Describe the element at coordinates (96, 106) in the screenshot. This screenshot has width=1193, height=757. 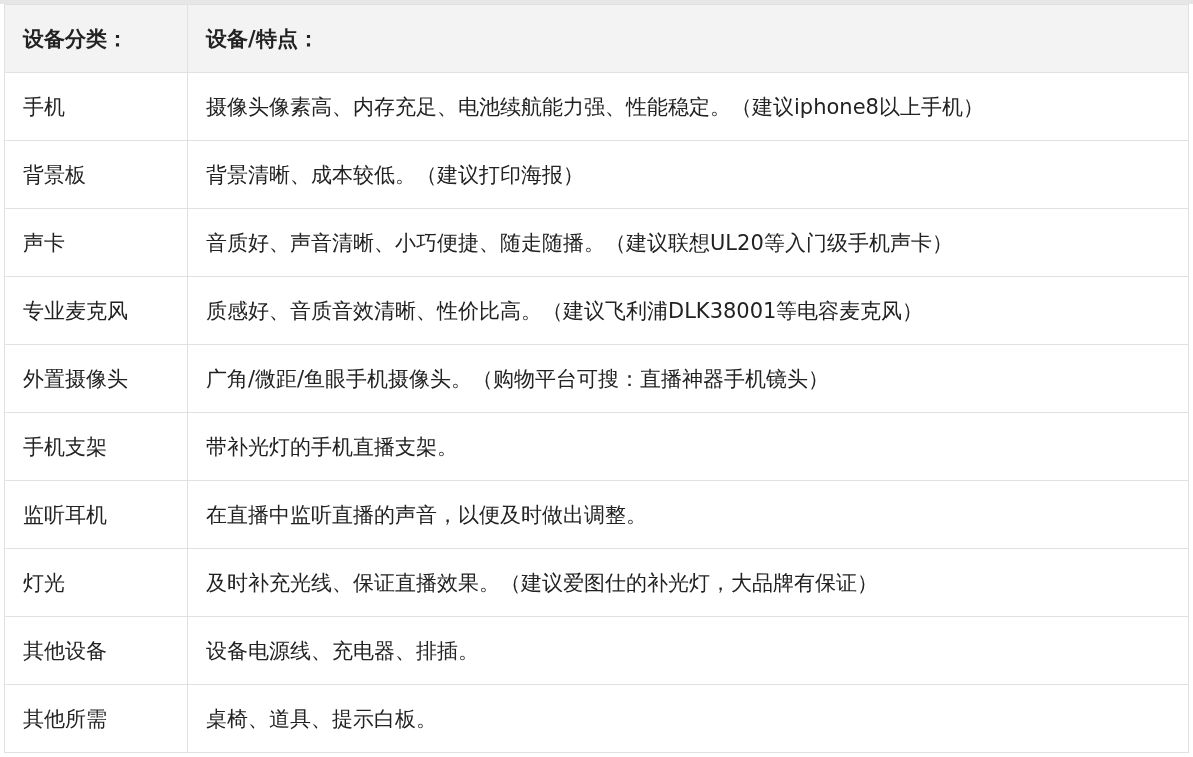
I see `table-cell: 手机` at that location.